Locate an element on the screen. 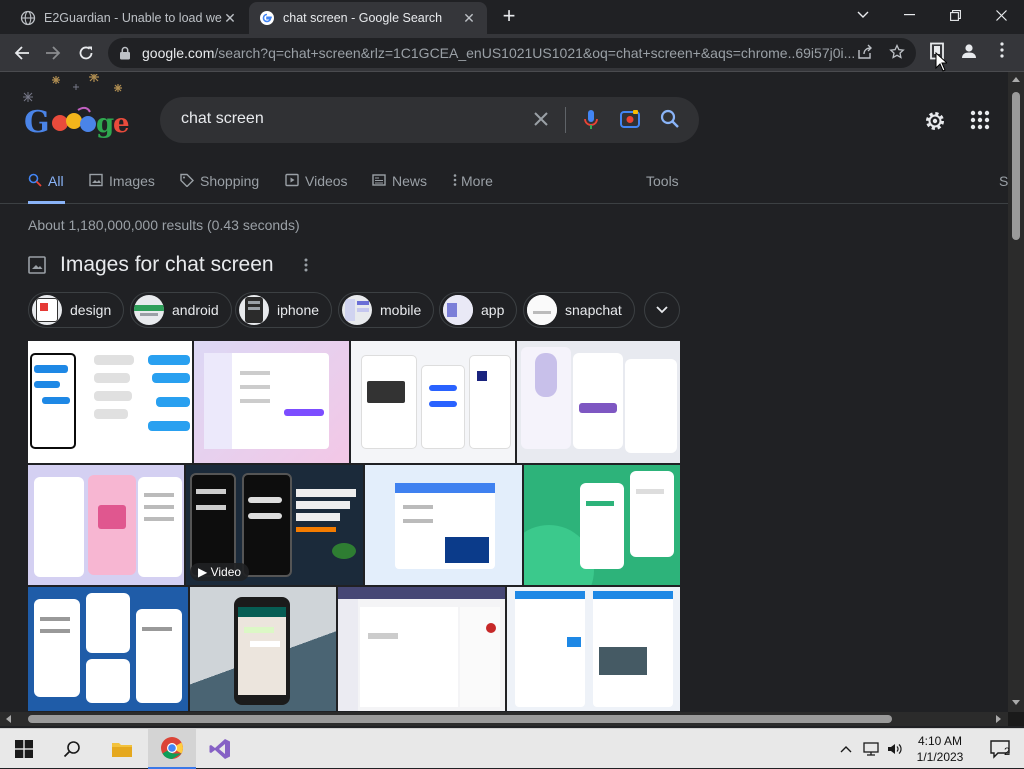 This screenshot has height=769, width=1024. tab-search-icon is located at coordinates (863, 15).